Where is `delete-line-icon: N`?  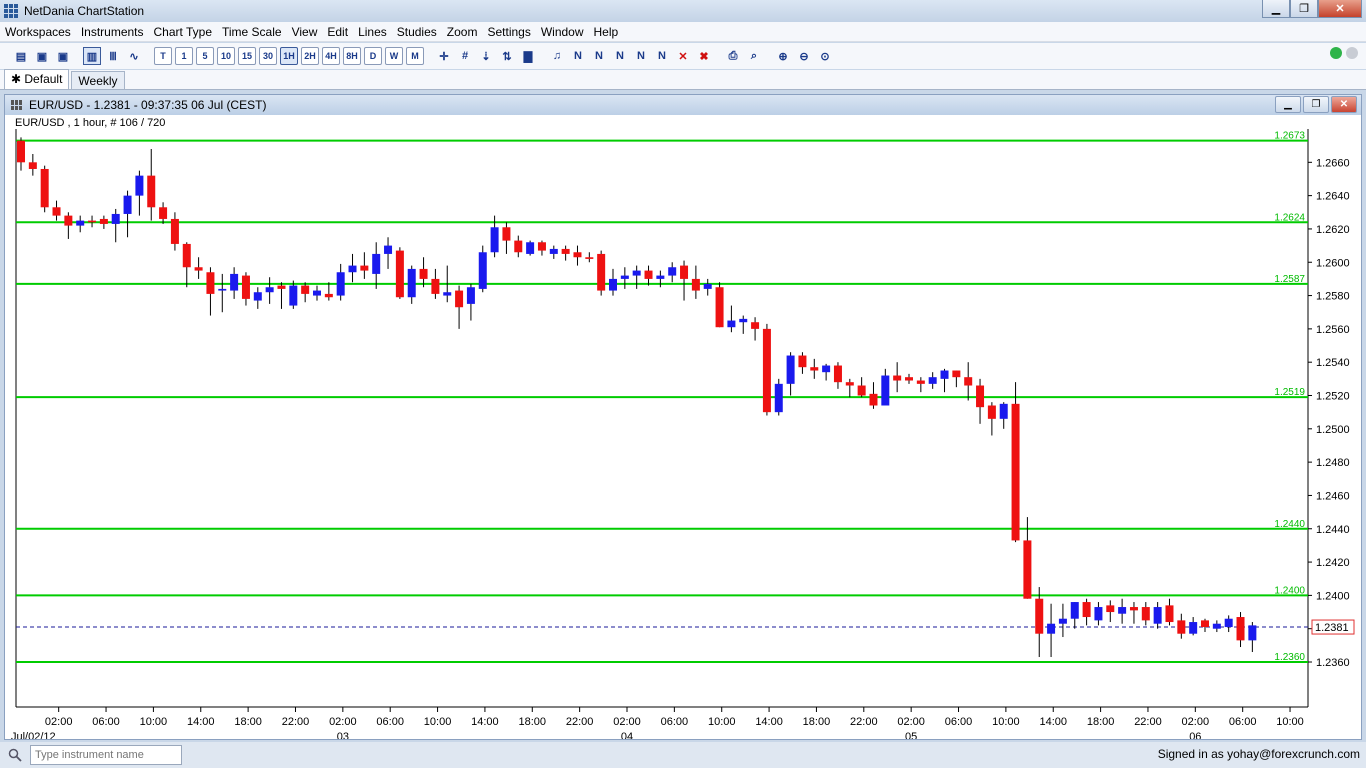 delete-line-icon: N is located at coordinates (662, 56).